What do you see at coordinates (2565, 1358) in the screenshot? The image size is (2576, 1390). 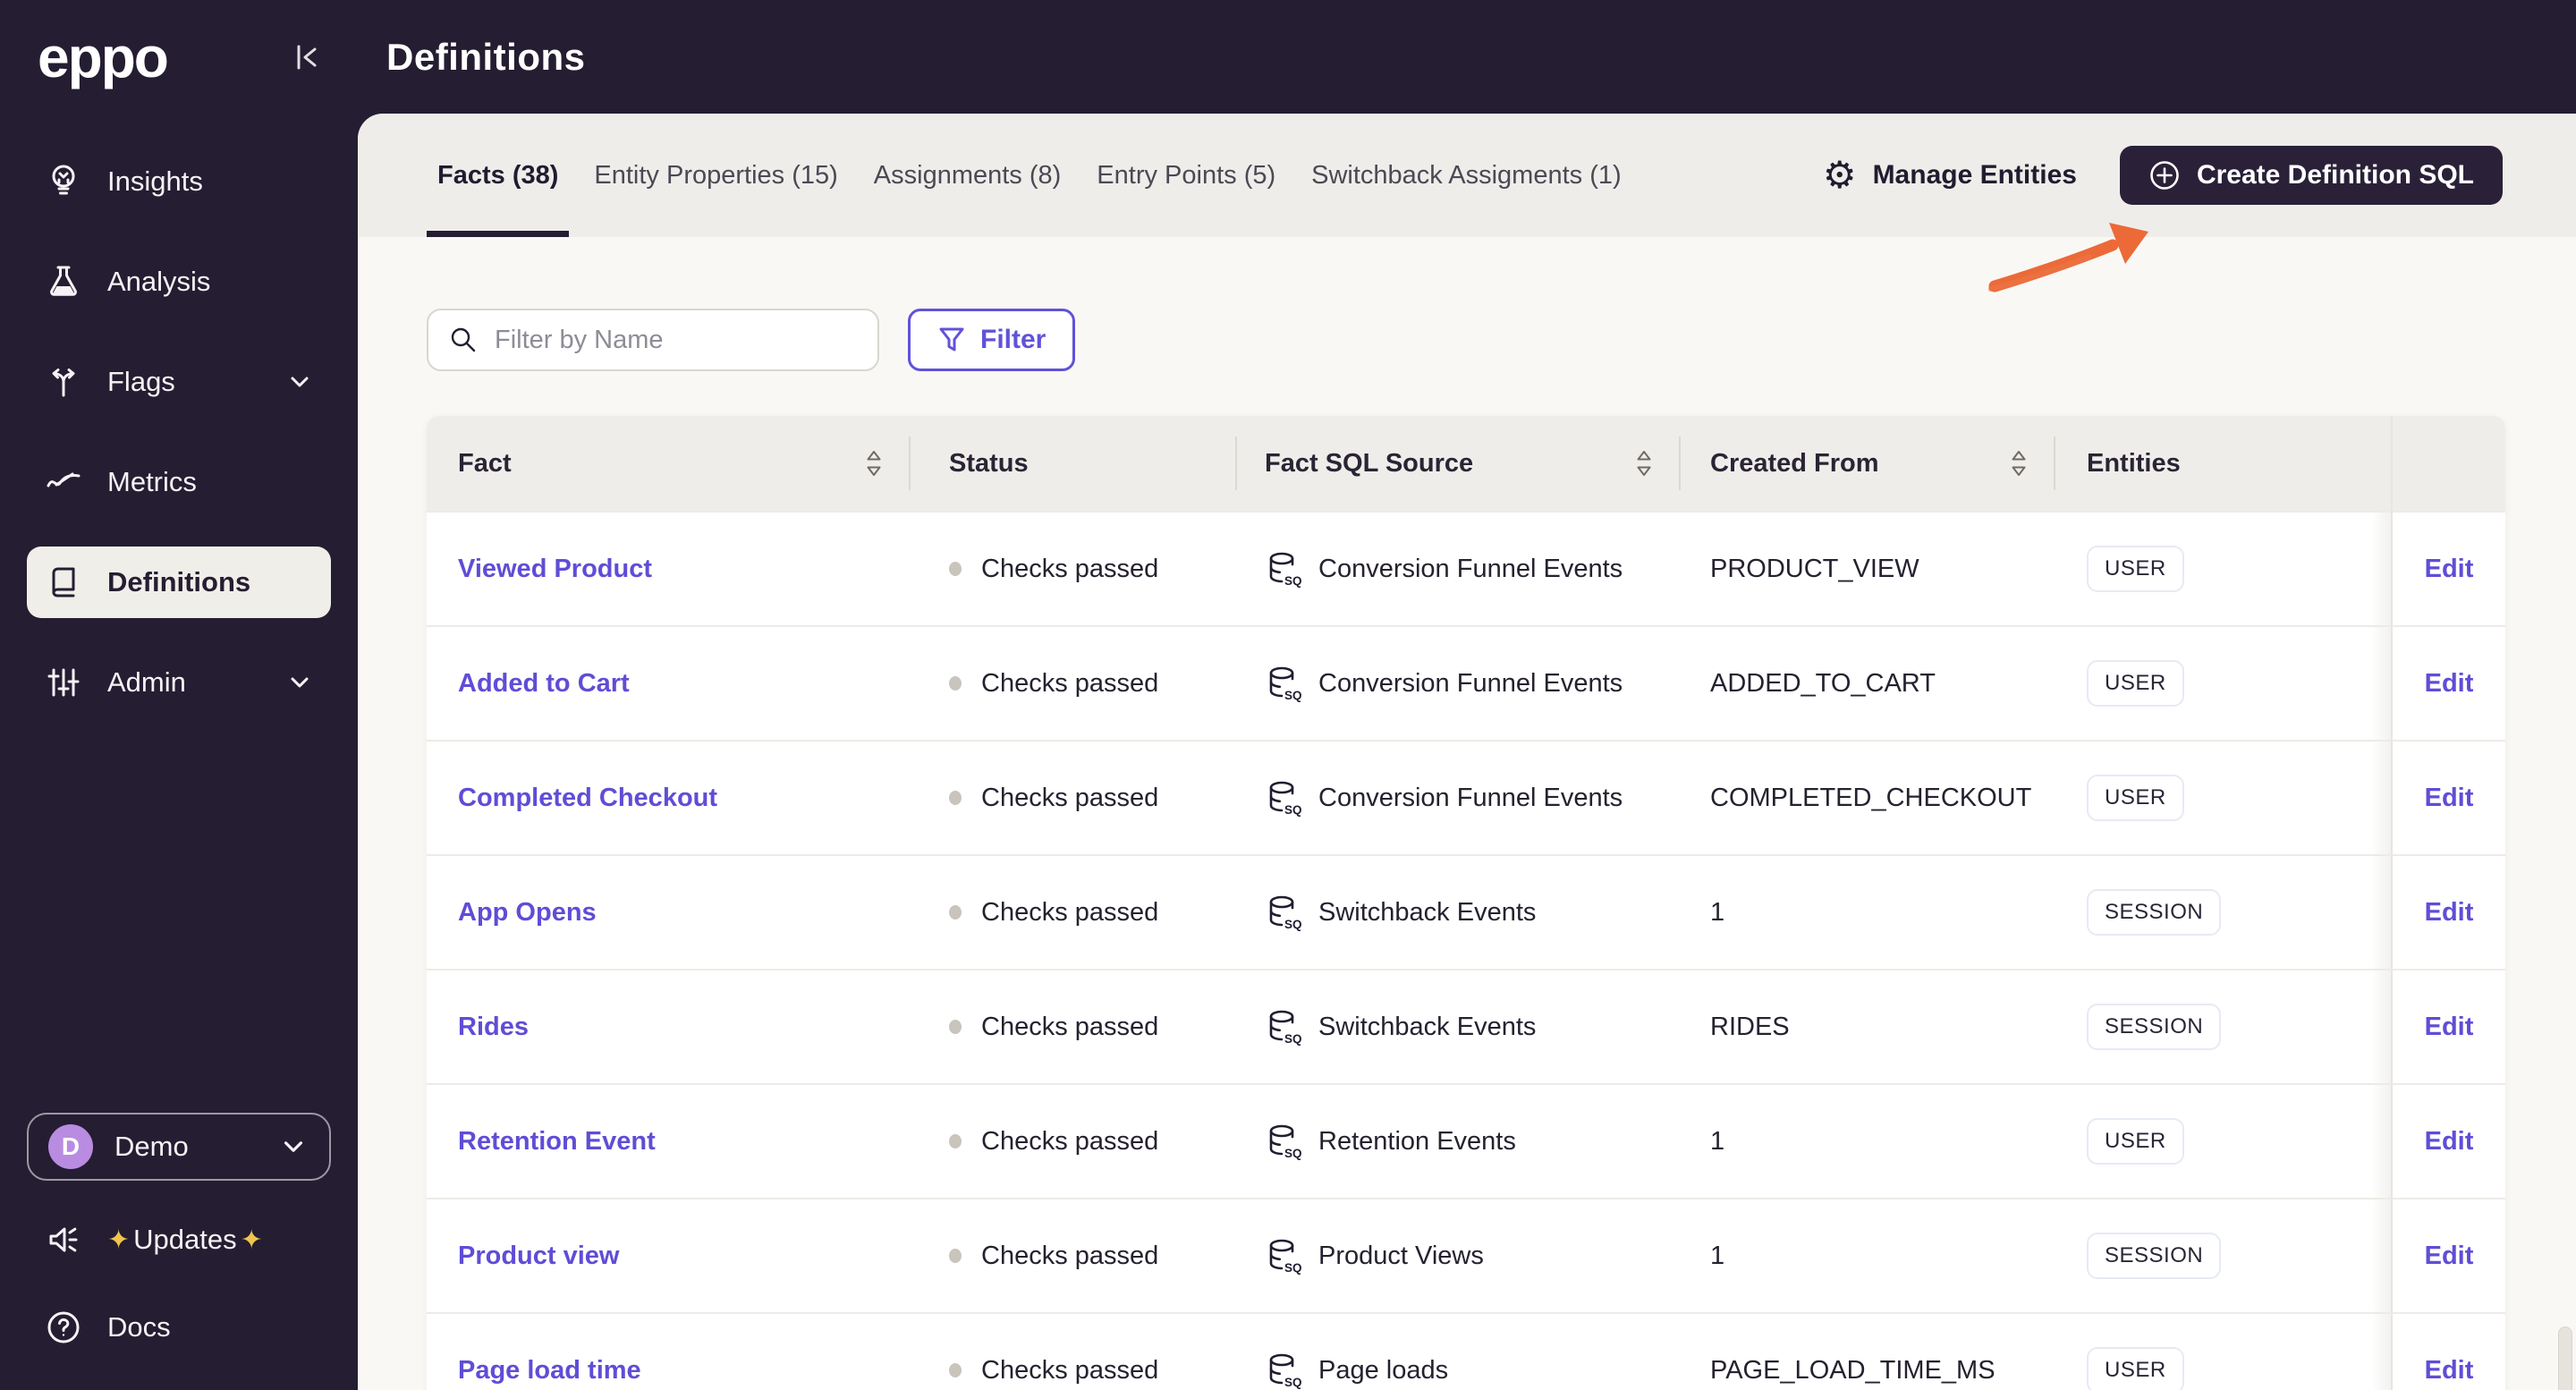 I see `scrollbar-thumb` at bounding box center [2565, 1358].